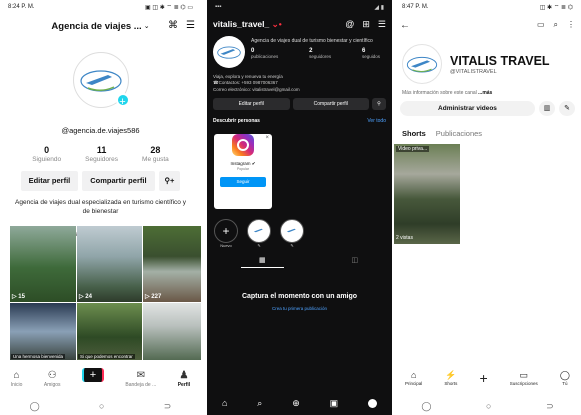 This screenshot has width=581, height=415. I want to click on stat-label: Me gusta, so click(155, 159).